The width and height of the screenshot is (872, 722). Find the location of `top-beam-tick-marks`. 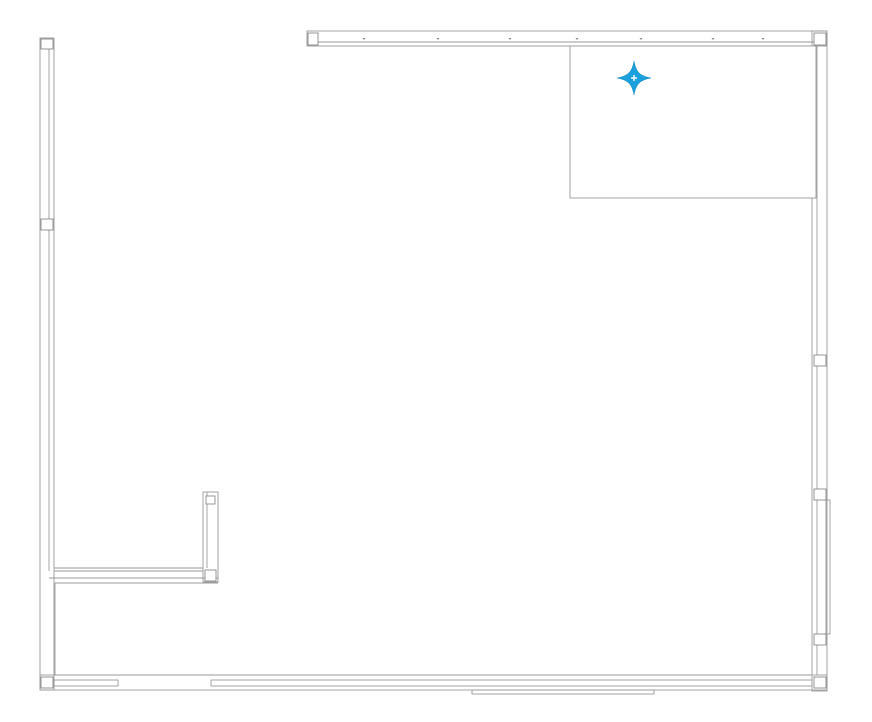

top-beam-tick-marks is located at coordinates (566, 39).